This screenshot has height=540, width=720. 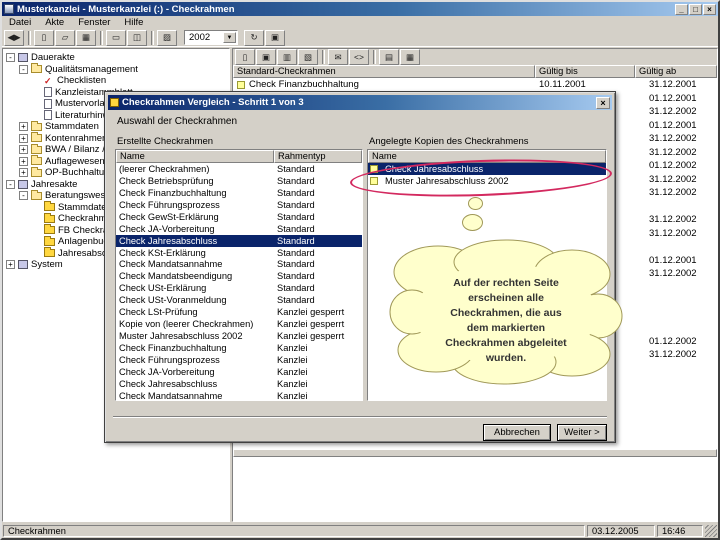 What do you see at coordinates (116, 81) in the screenshot?
I see `tree-item-checklisten: Checklisten` at bounding box center [116, 81].